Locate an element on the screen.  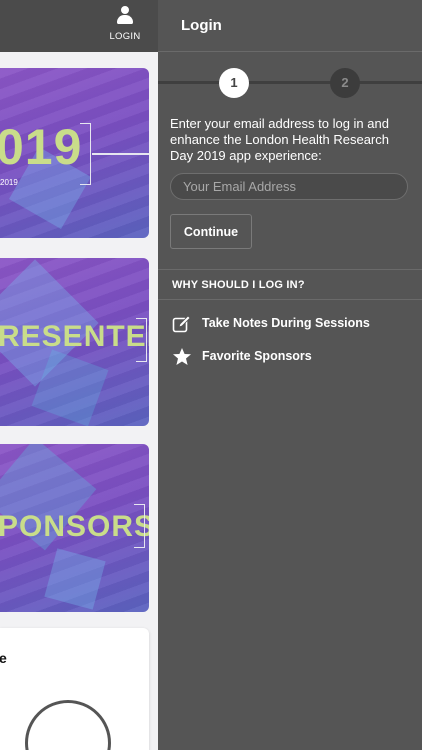
benefit-label: Take Notes During Sessions is located at coordinates (286, 323).